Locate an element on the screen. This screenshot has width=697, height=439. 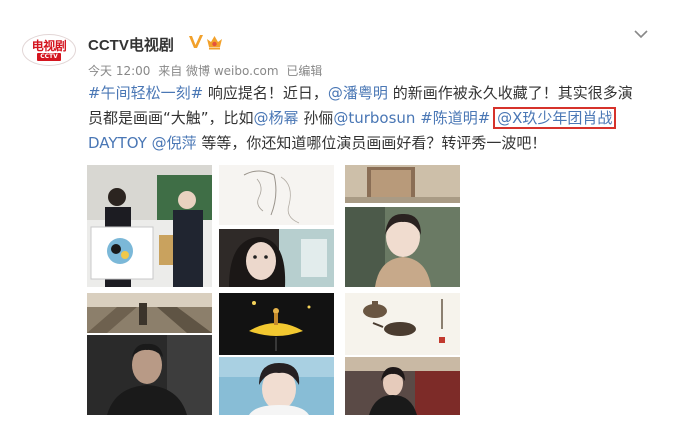
photo-actress-portrait is located at coordinates (276, 258).